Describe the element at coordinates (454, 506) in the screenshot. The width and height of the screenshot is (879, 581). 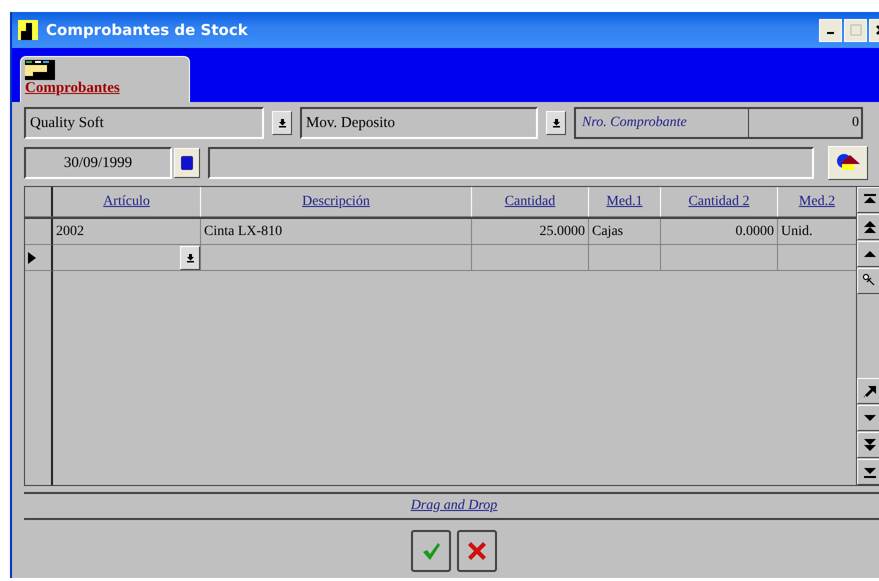
I see `drag-and-drop-link: Drag and Drop` at that location.